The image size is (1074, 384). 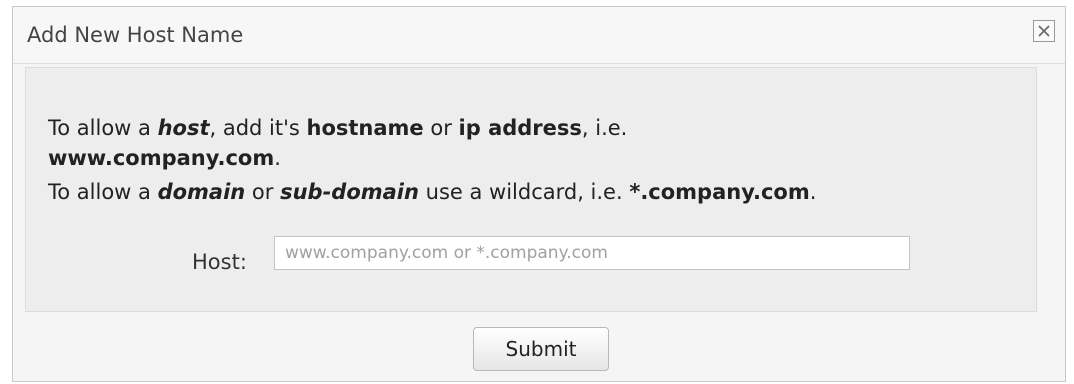 What do you see at coordinates (219, 262) in the screenshot?
I see `host-label: Host:` at bounding box center [219, 262].